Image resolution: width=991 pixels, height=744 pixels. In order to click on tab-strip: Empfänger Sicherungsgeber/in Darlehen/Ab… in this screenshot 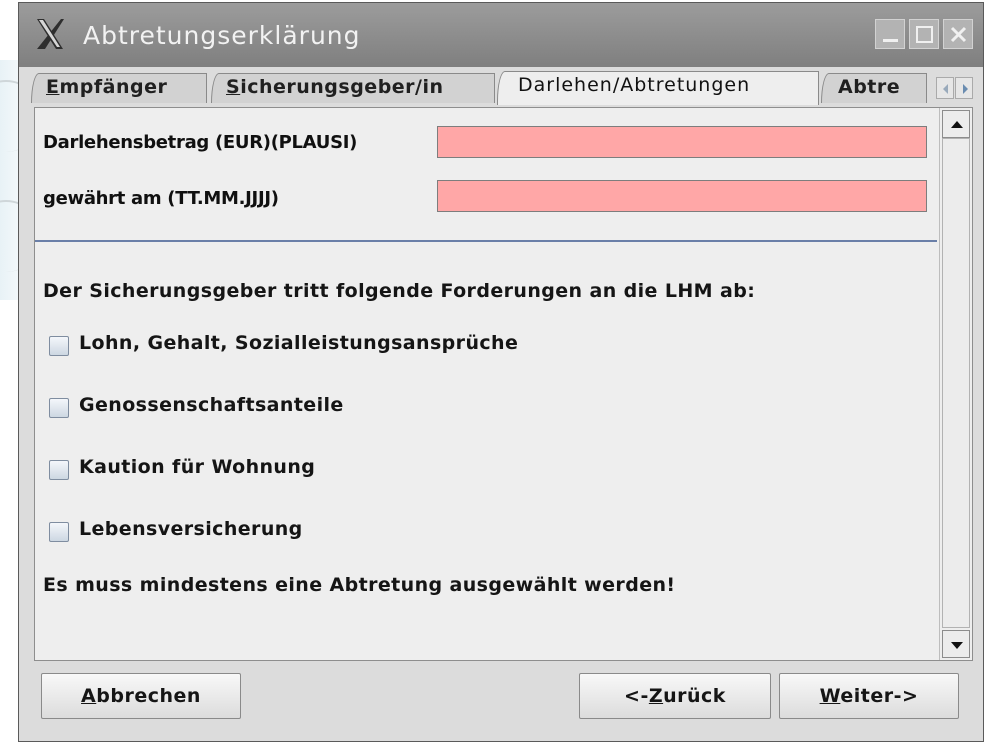, I will do `click(501, 86)`.